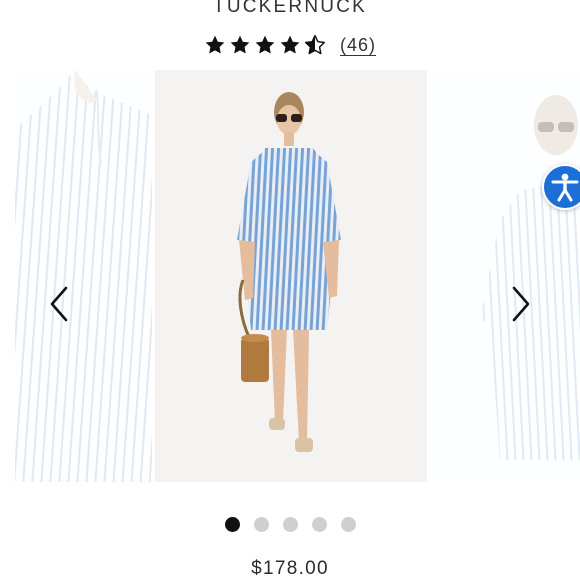 The height and width of the screenshot is (580, 580). I want to click on review-count-link: (46), so click(358, 45).